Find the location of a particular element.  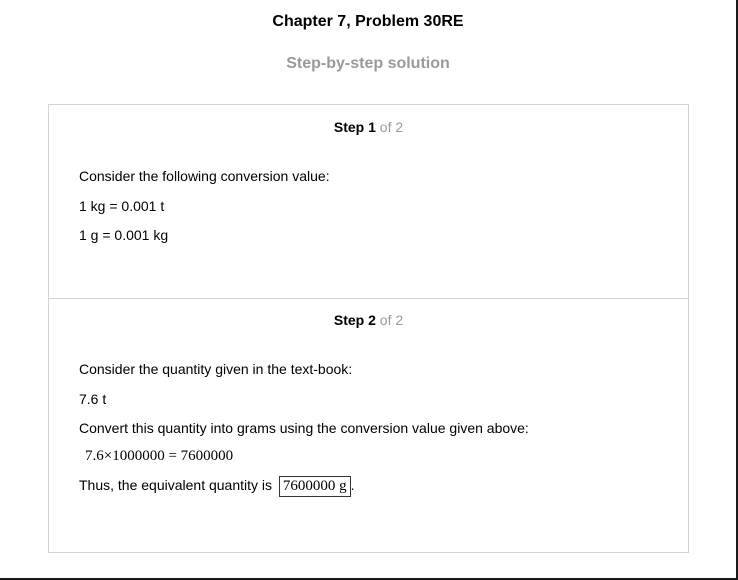

page-title: Chapter 7, Problem 30RE is located at coordinates (368, 21).